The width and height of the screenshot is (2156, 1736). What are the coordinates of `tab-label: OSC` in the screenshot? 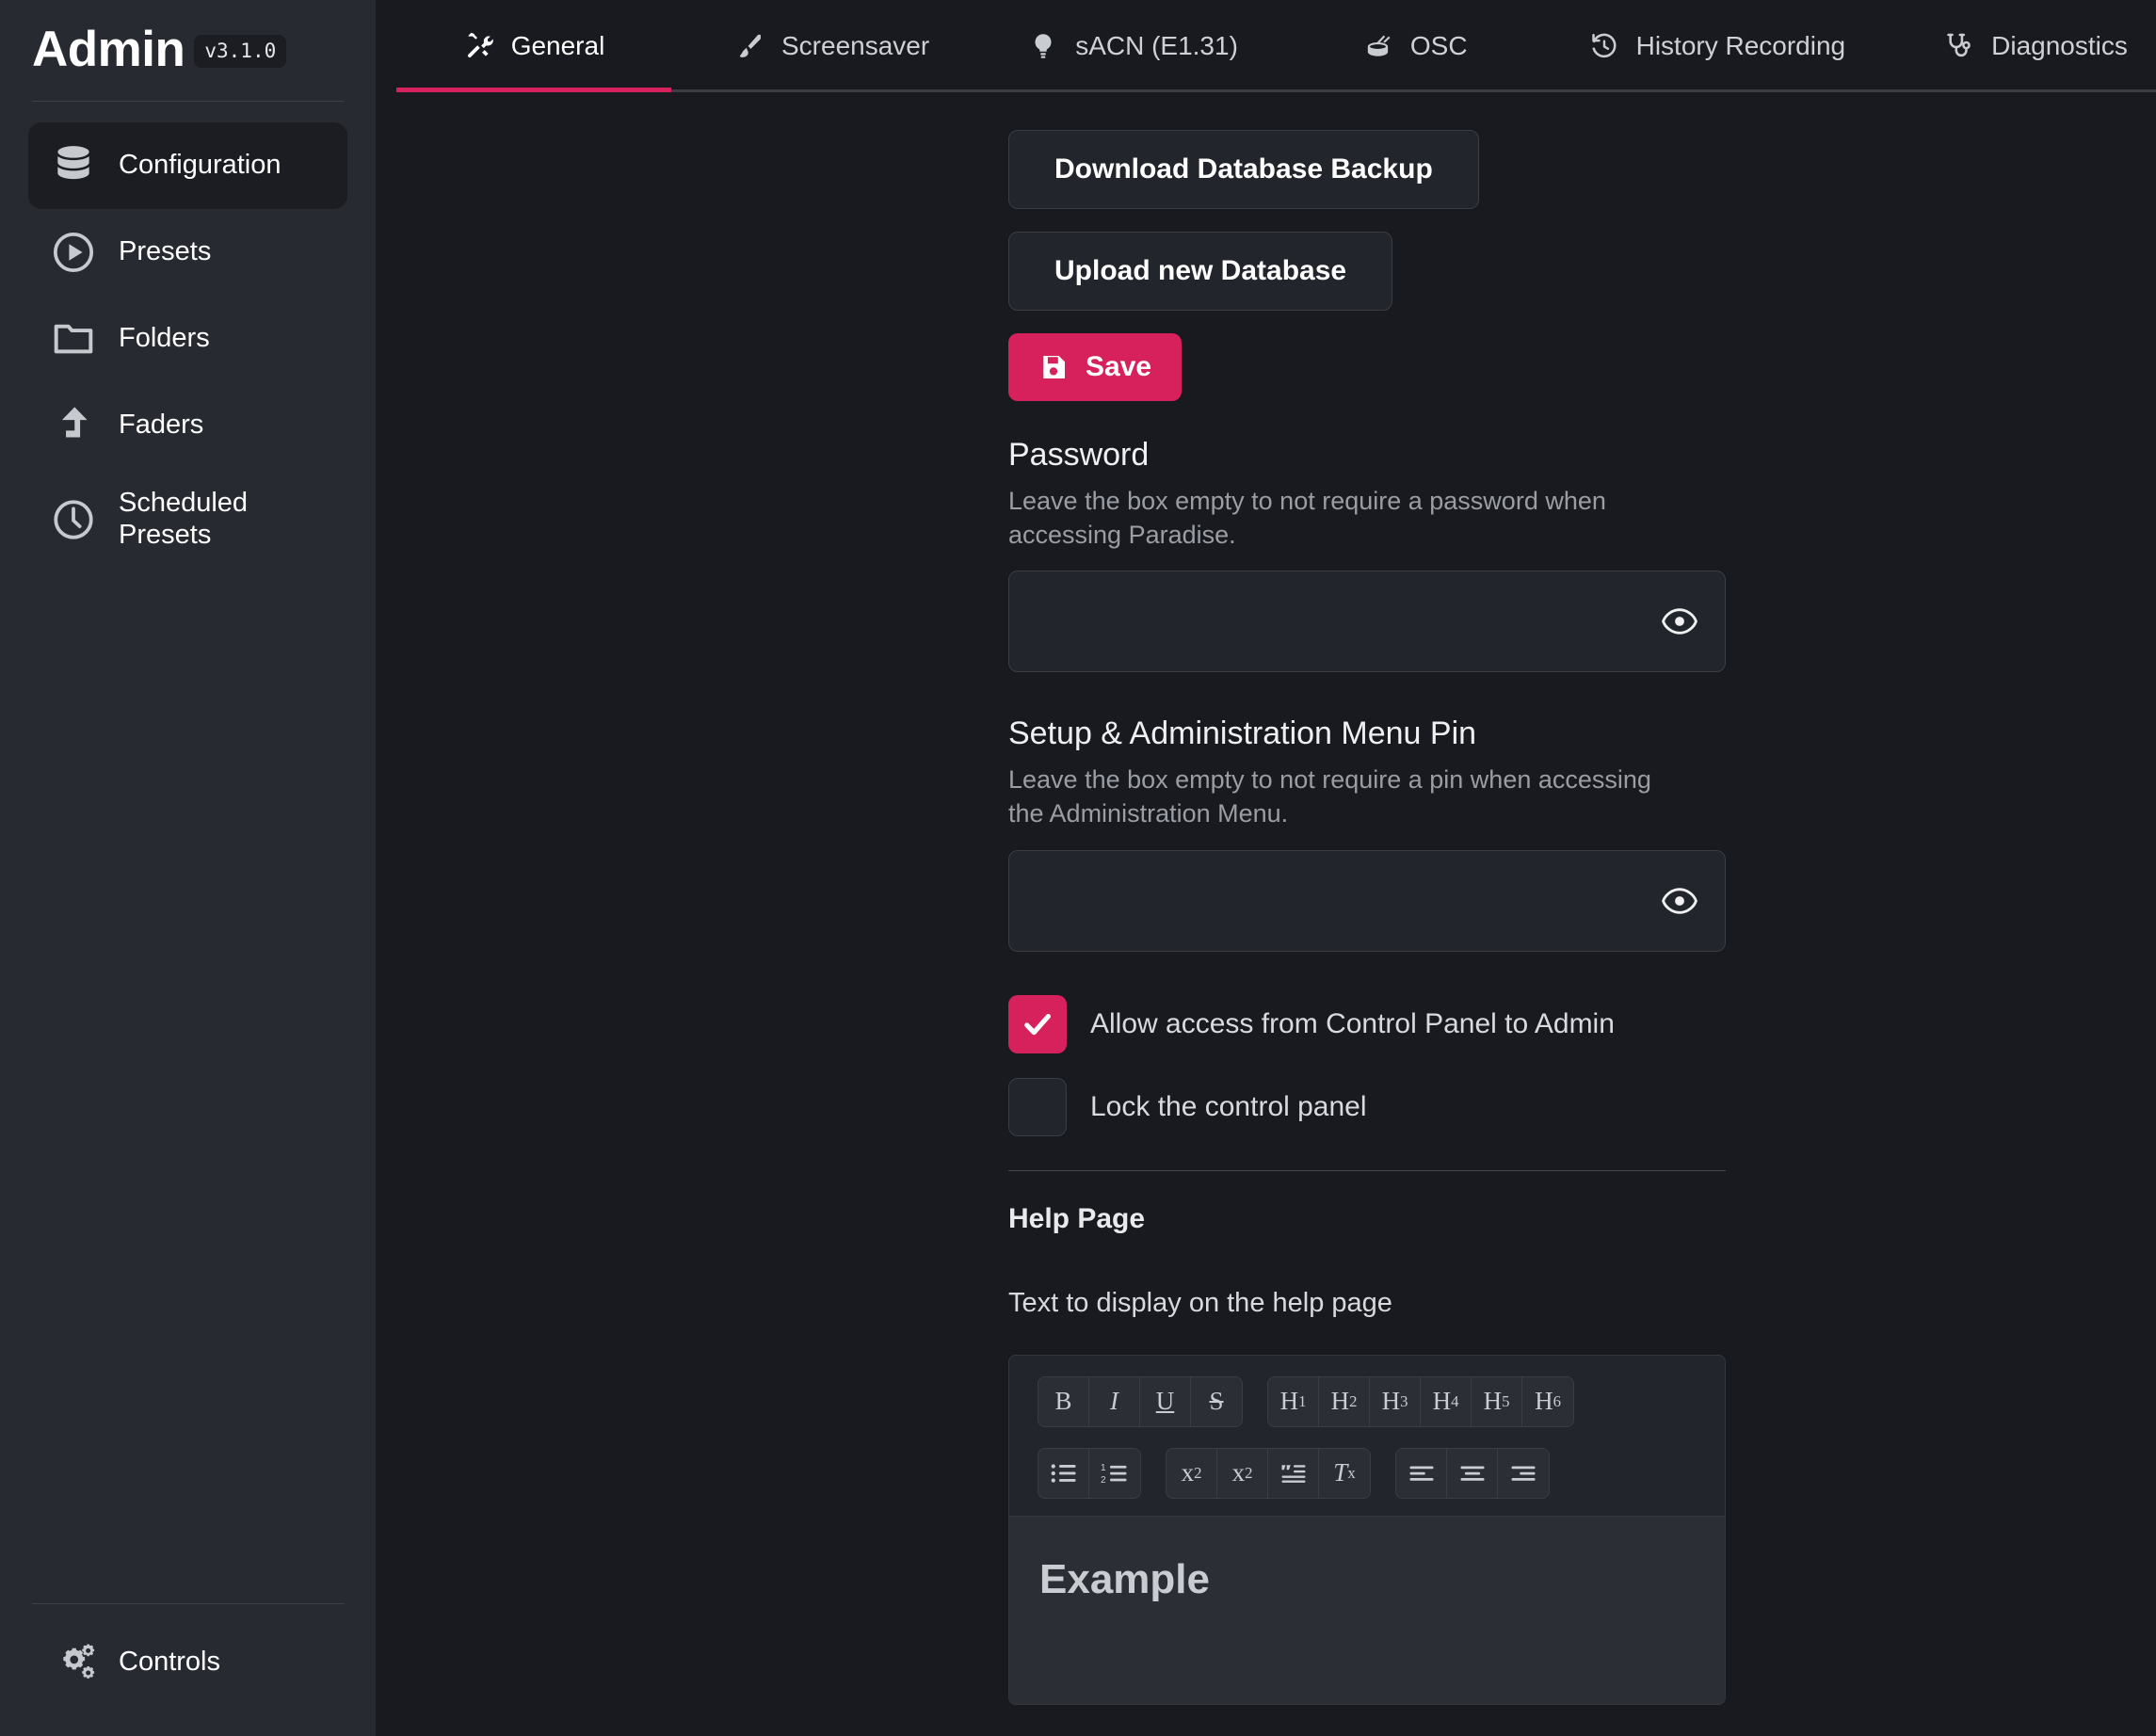 It's located at (1438, 45).